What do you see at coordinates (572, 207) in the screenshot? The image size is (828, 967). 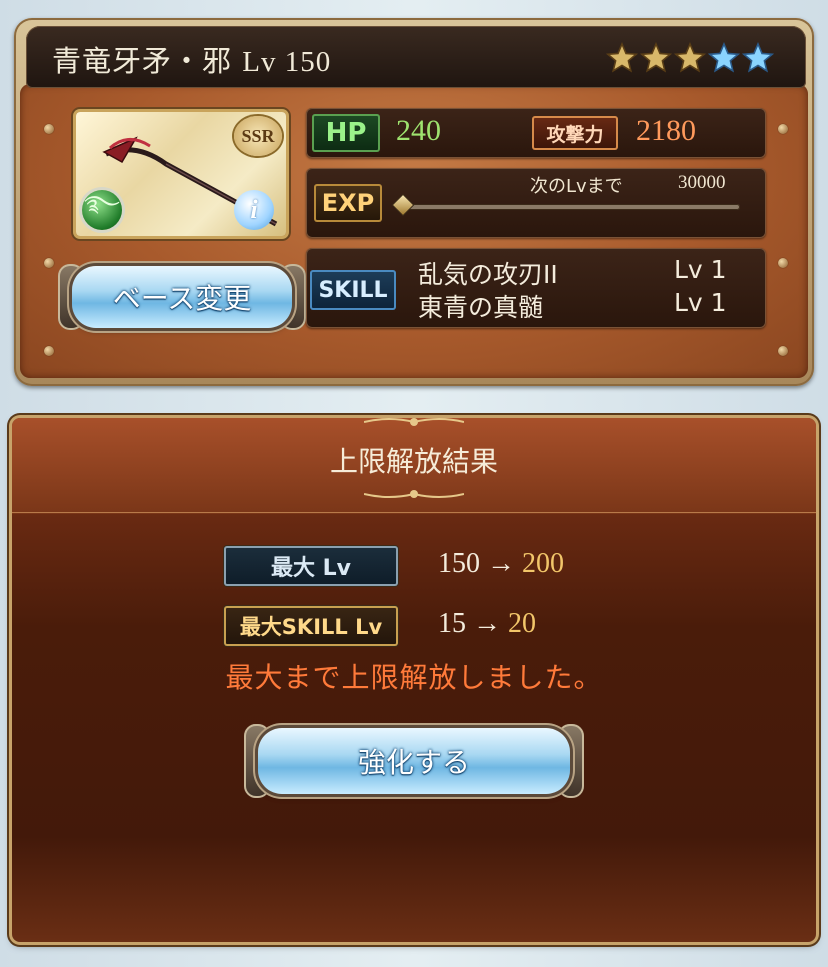 I see `exp-progress-bar` at bounding box center [572, 207].